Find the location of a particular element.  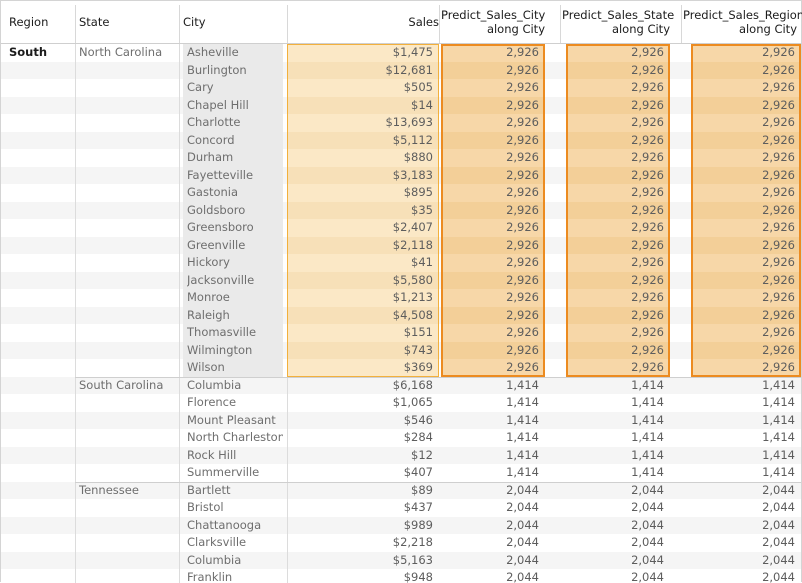

table-row: Wilson $369 2,926 2,926 2,926 is located at coordinates (401, 368).